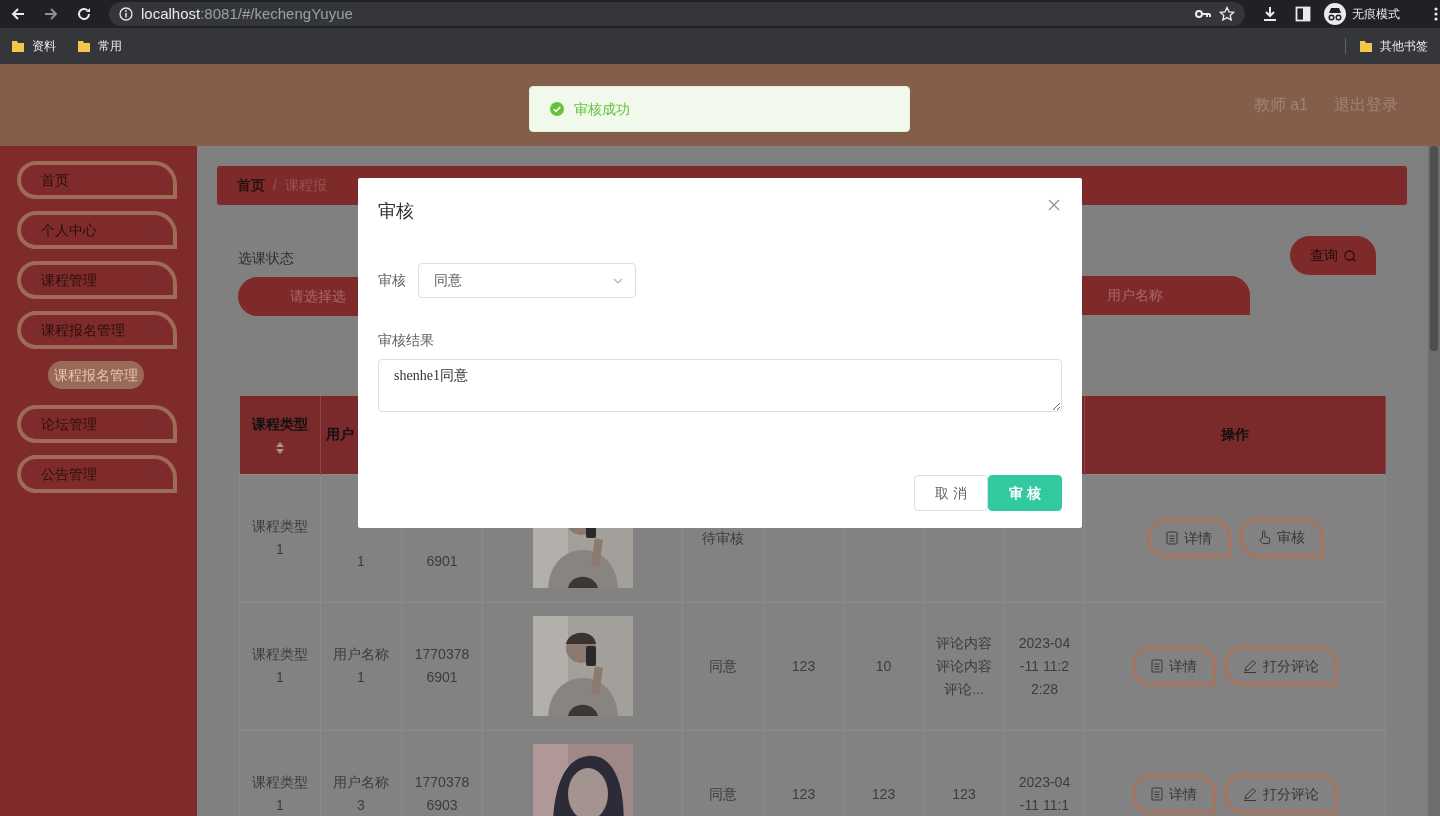  What do you see at coordinates (84, 14) in the screenshot?
I see `reload-icon` at bounding box center [84, 14].